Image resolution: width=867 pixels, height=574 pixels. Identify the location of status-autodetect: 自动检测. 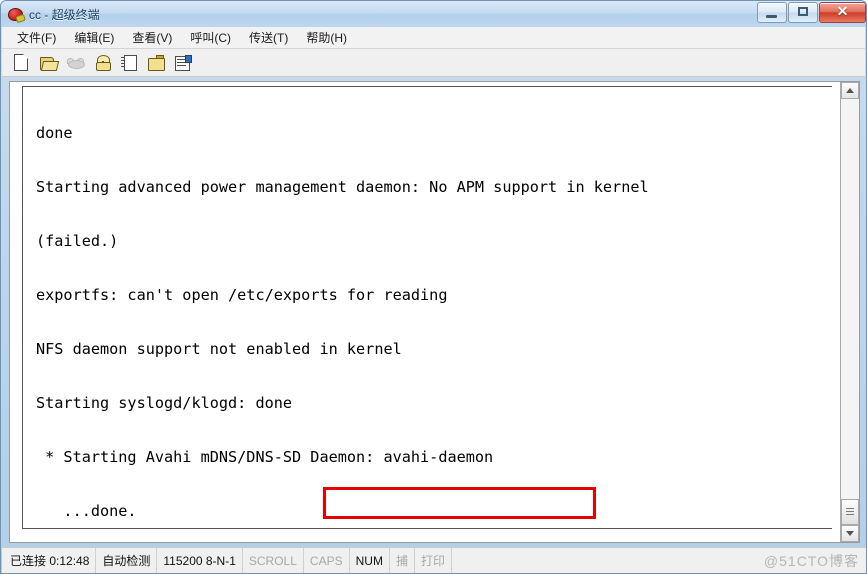
(127, 560).